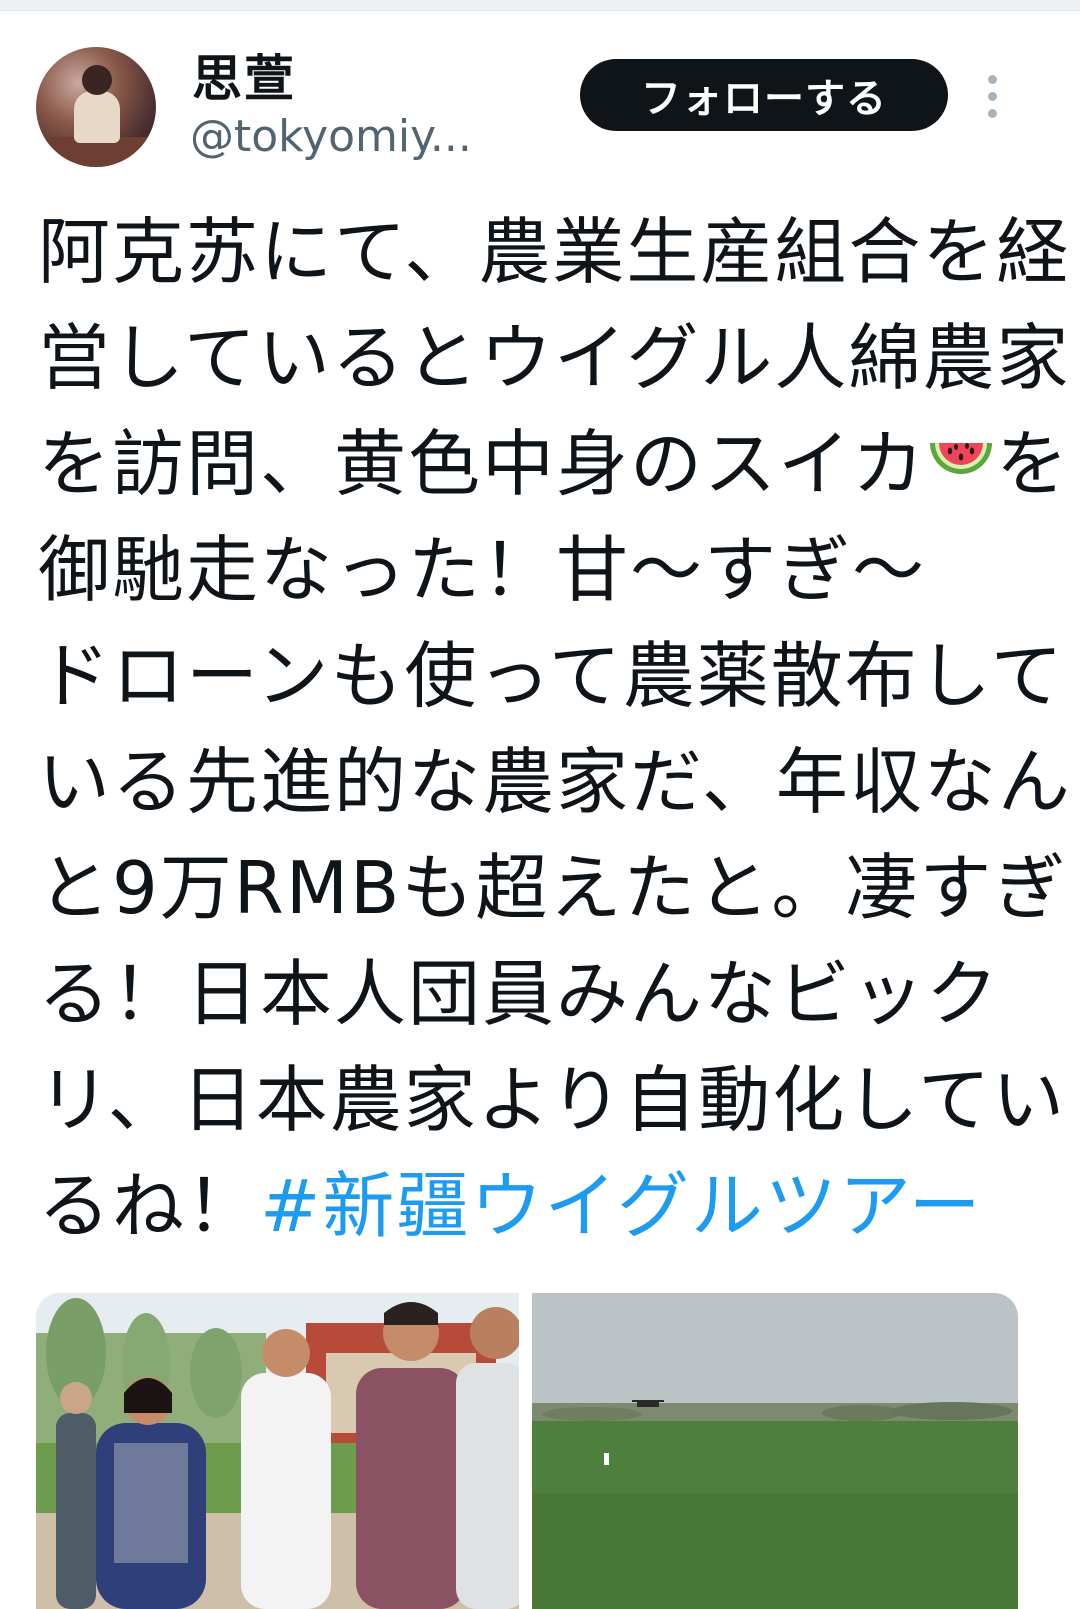 The image size is (1080, 1609). I want to click on tweet-line: リ、日本農家より自動化してい, so click(552, 1100).